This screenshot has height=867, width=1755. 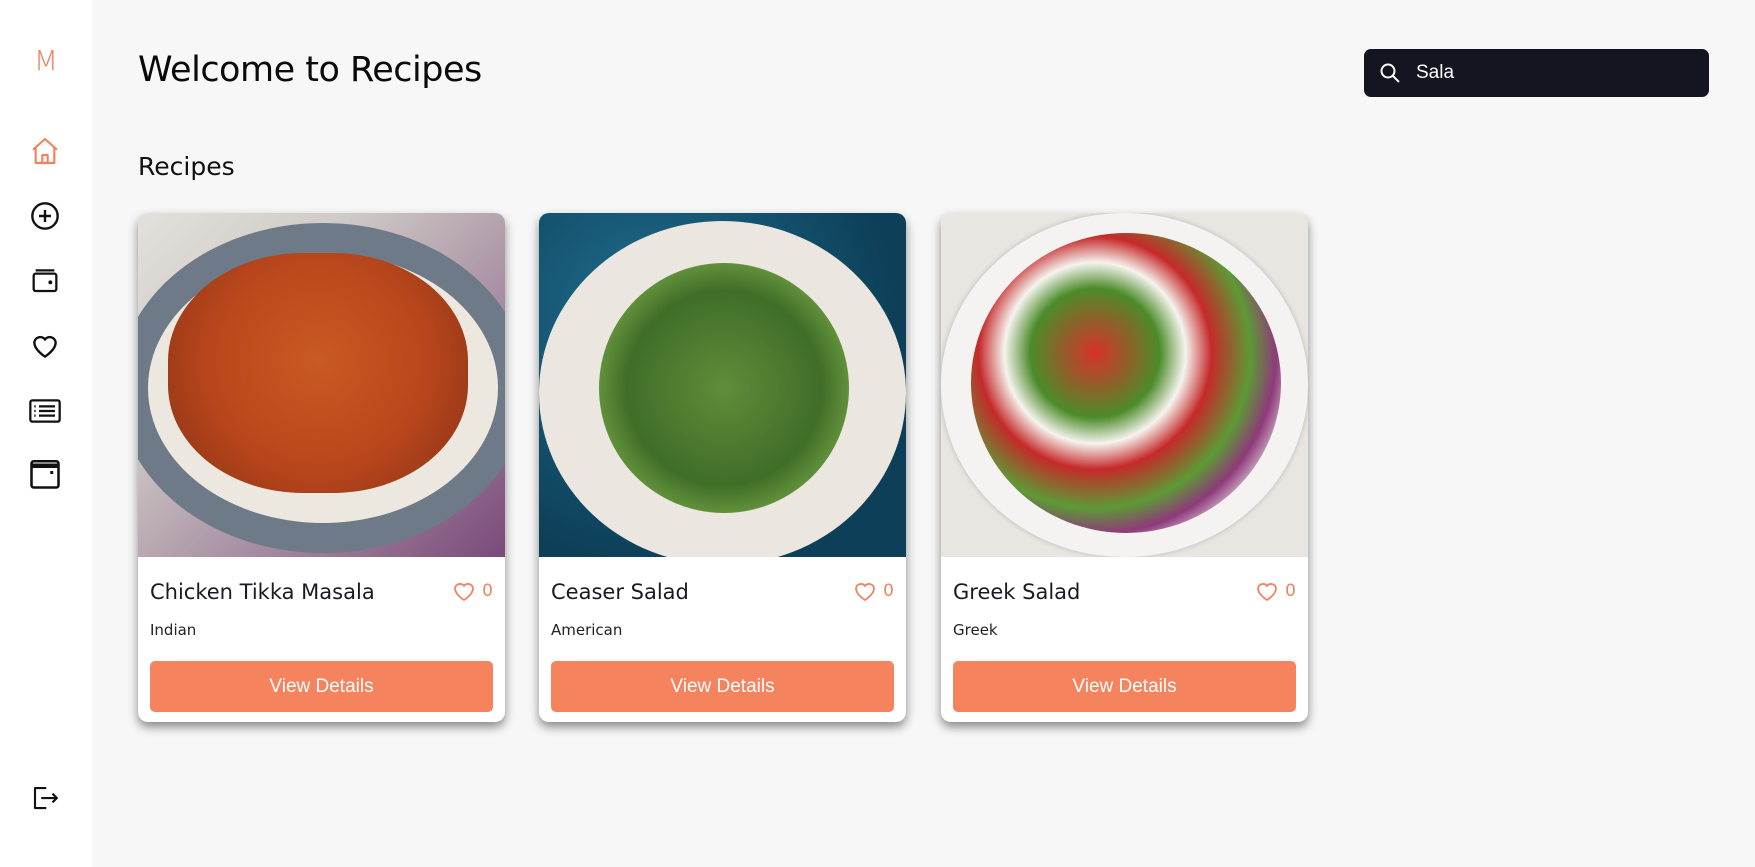 I want to click on home-icon, so click(x=45, y=151).